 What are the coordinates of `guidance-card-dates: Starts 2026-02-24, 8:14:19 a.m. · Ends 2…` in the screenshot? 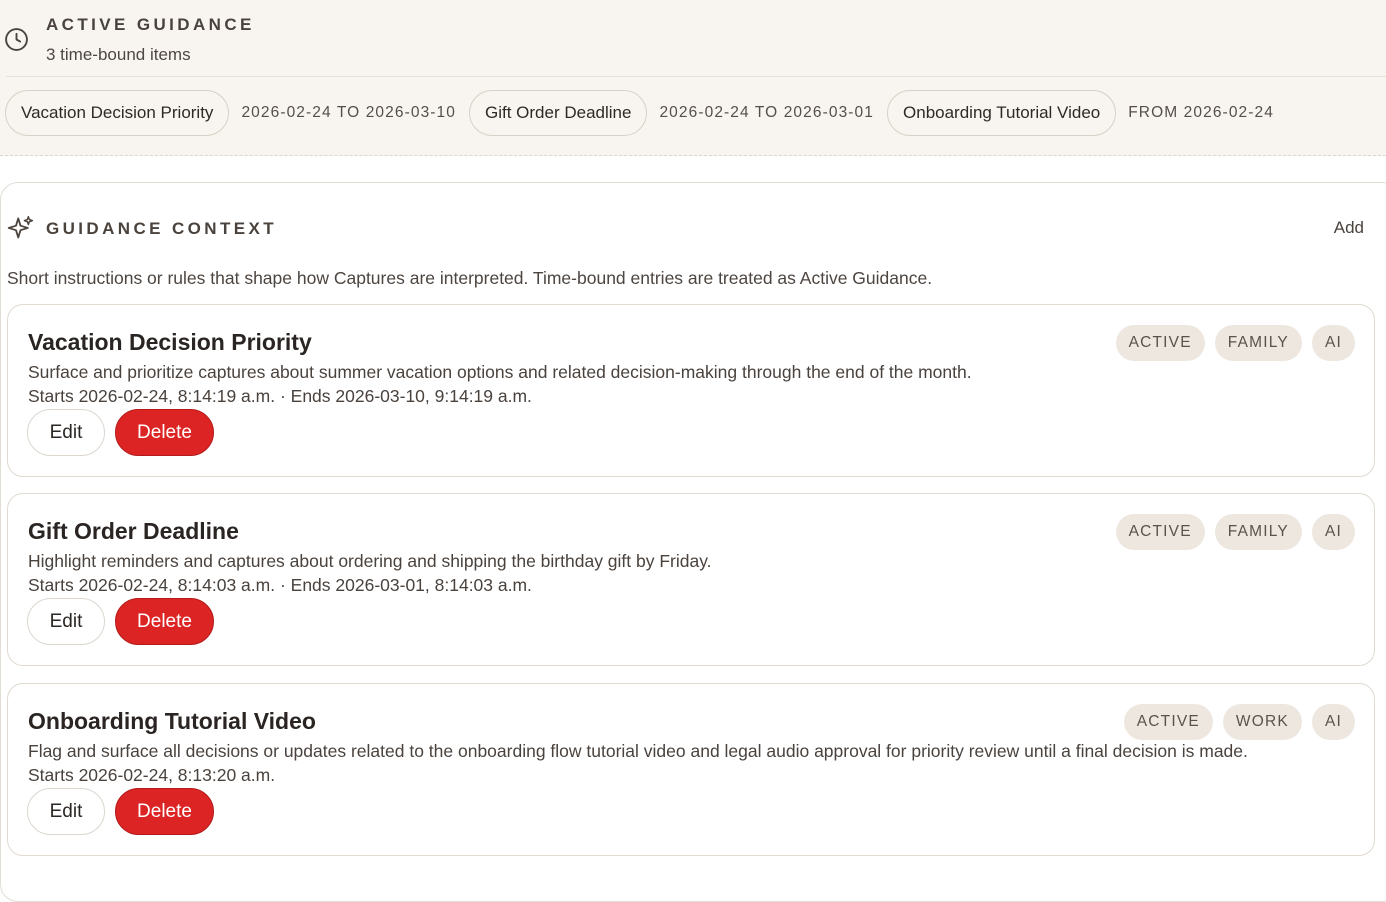 It's located at (280, 396).